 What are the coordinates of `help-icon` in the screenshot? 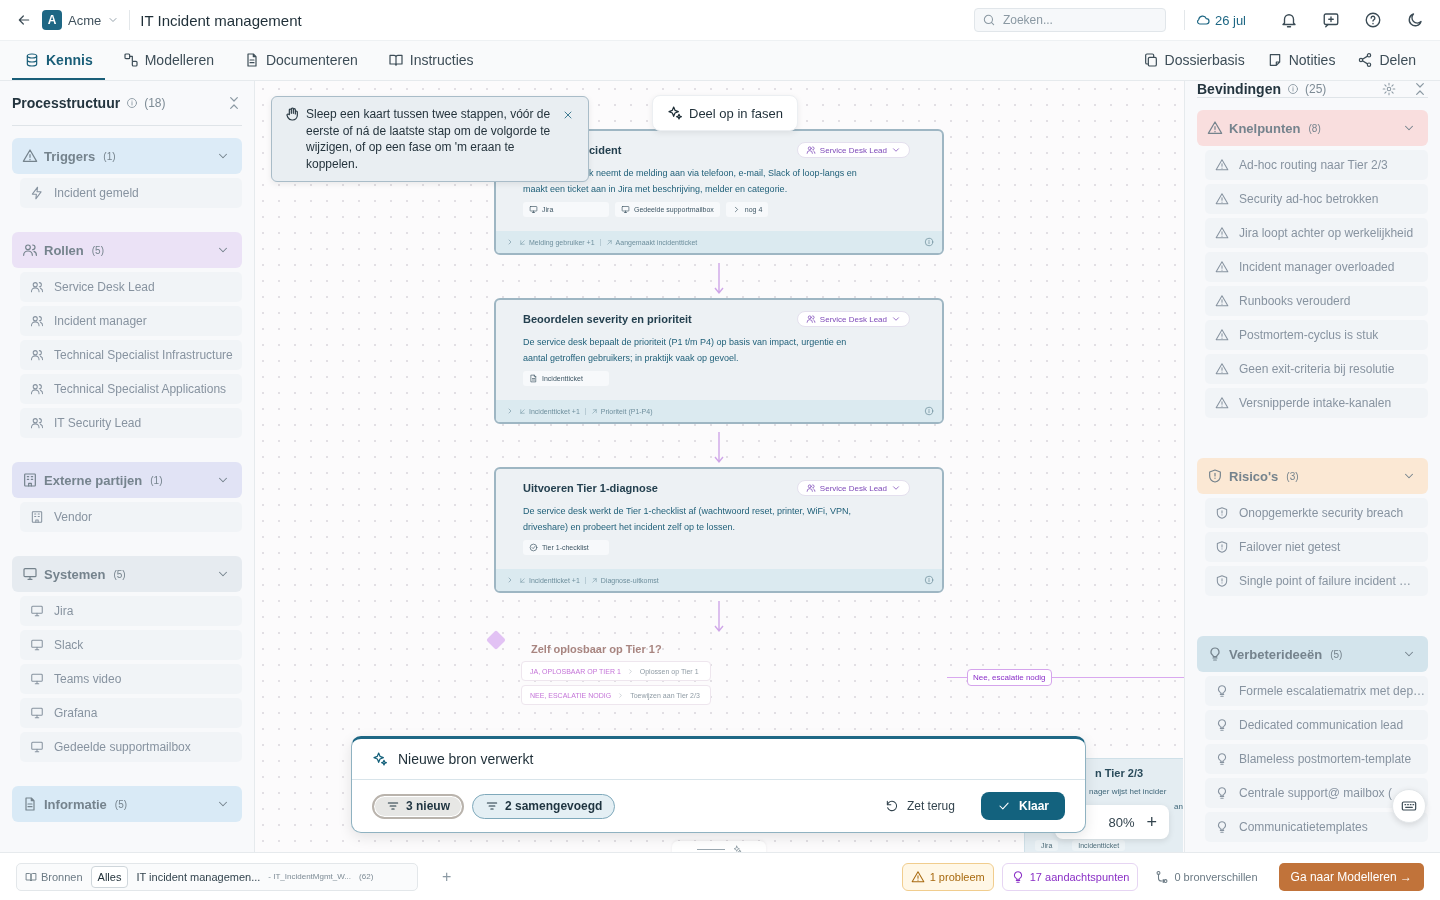 It's located at (1373, 20).